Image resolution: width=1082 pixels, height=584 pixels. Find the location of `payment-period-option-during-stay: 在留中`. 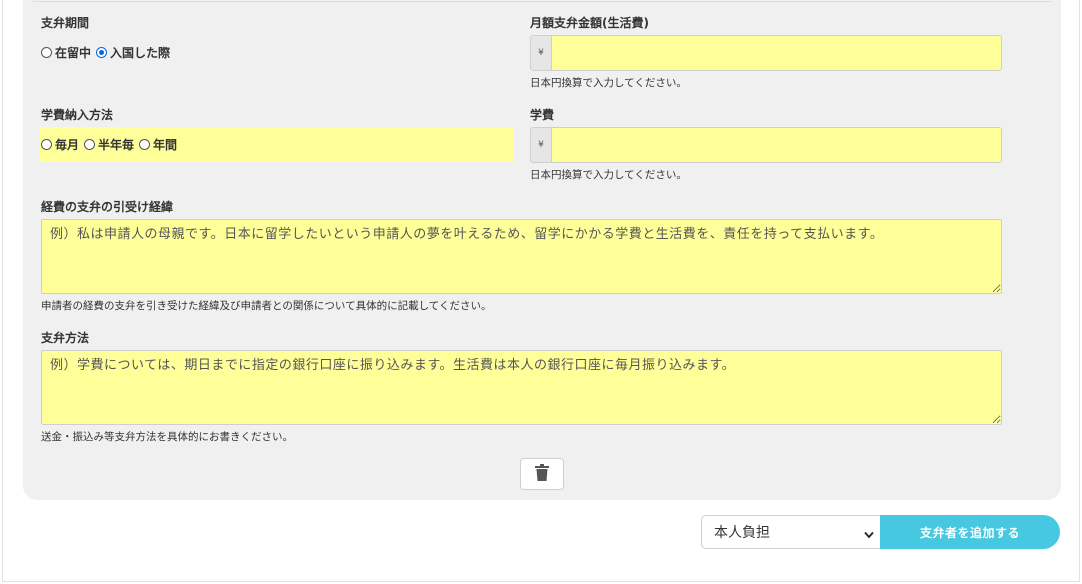

payment-period-option-during-stay: 在留中 is located at coordinates (66, 52).